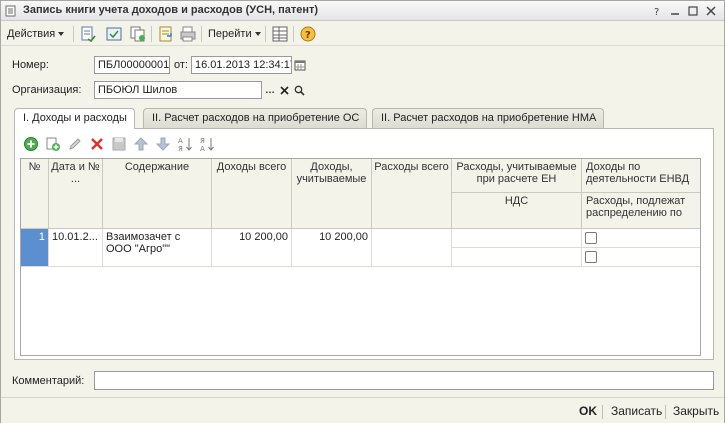 The height and width of the screenshot is (423, 725). What do you see at coordinates (75, 144) in the screenshot?
I see `edit-row-icon` at bounding box center [75, 144].